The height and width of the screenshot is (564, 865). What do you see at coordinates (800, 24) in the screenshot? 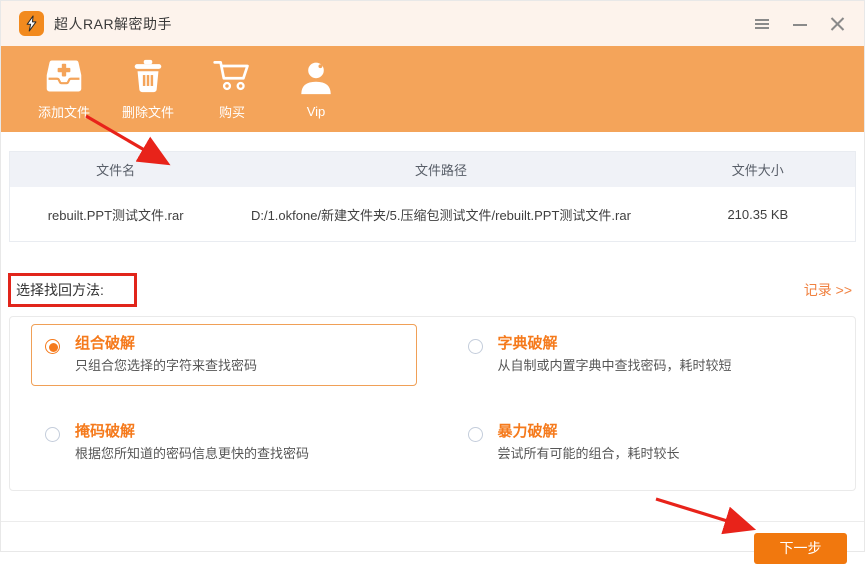
I see `minimize-icon` at bounding box center [800, 24].